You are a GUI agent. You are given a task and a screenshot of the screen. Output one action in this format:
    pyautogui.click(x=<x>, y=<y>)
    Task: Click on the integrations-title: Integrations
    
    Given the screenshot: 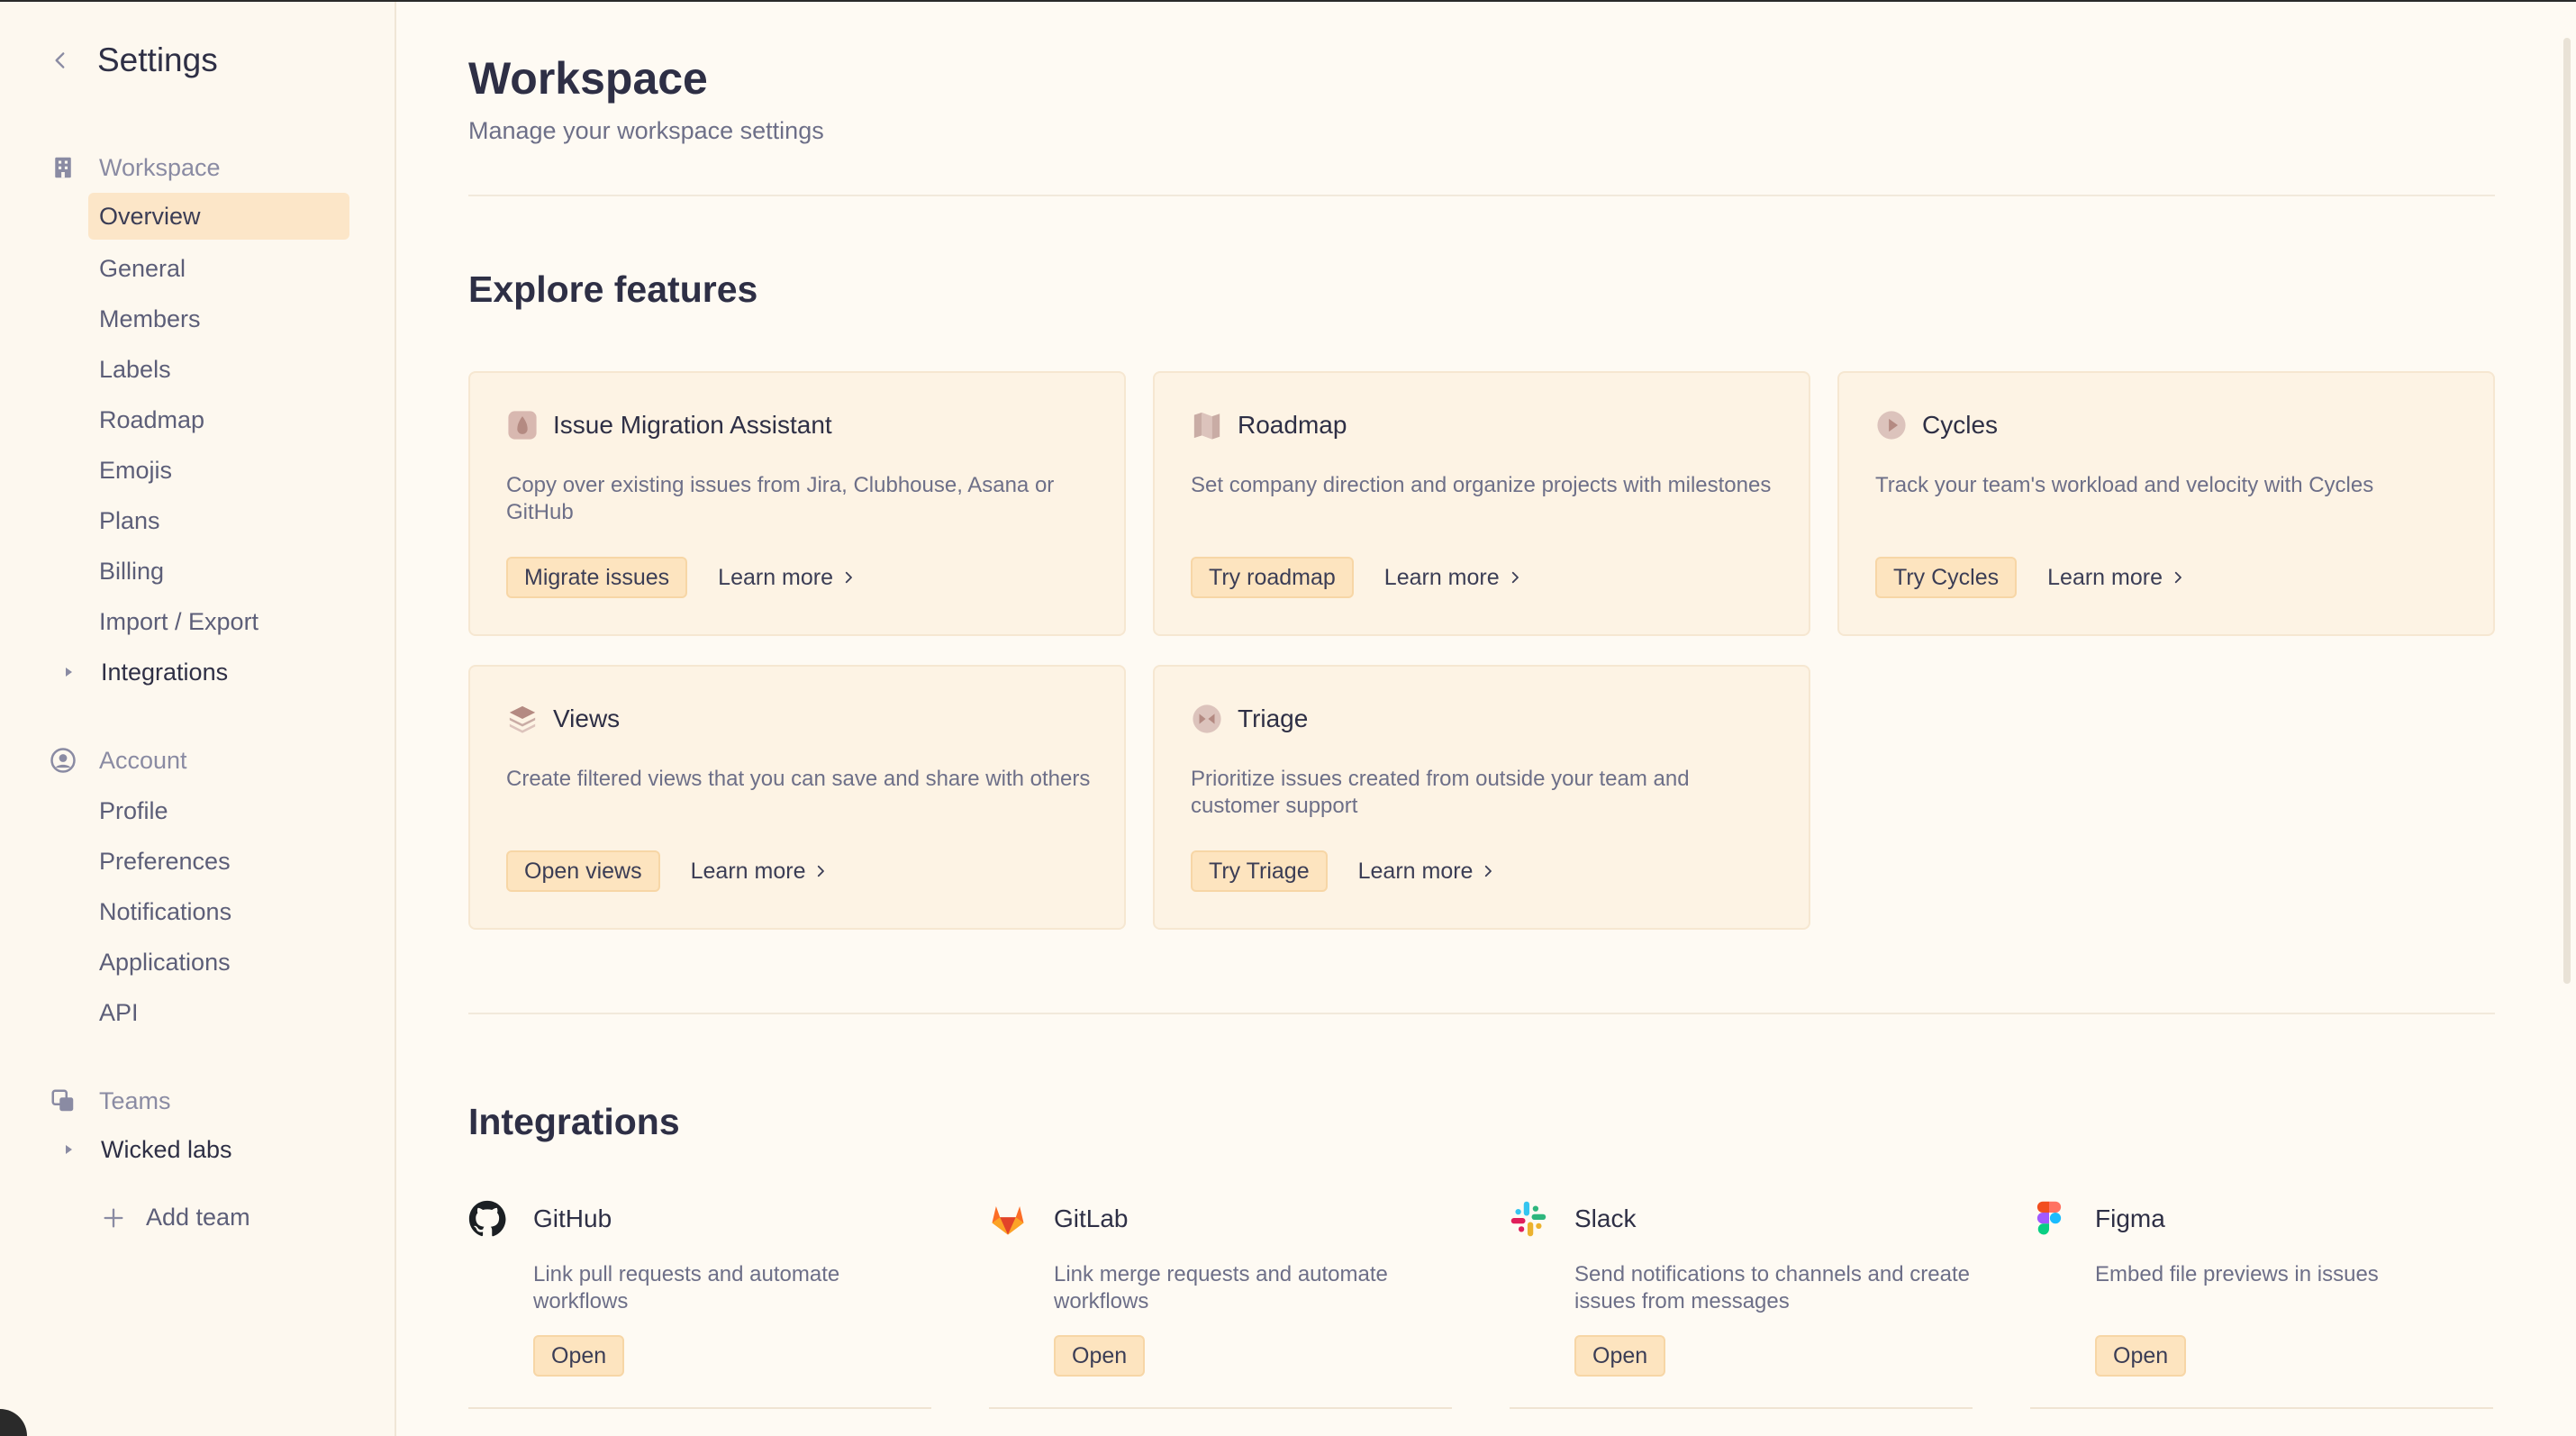 What is the action you would take?
    pyautogui.click(x=574, y=1121)
    